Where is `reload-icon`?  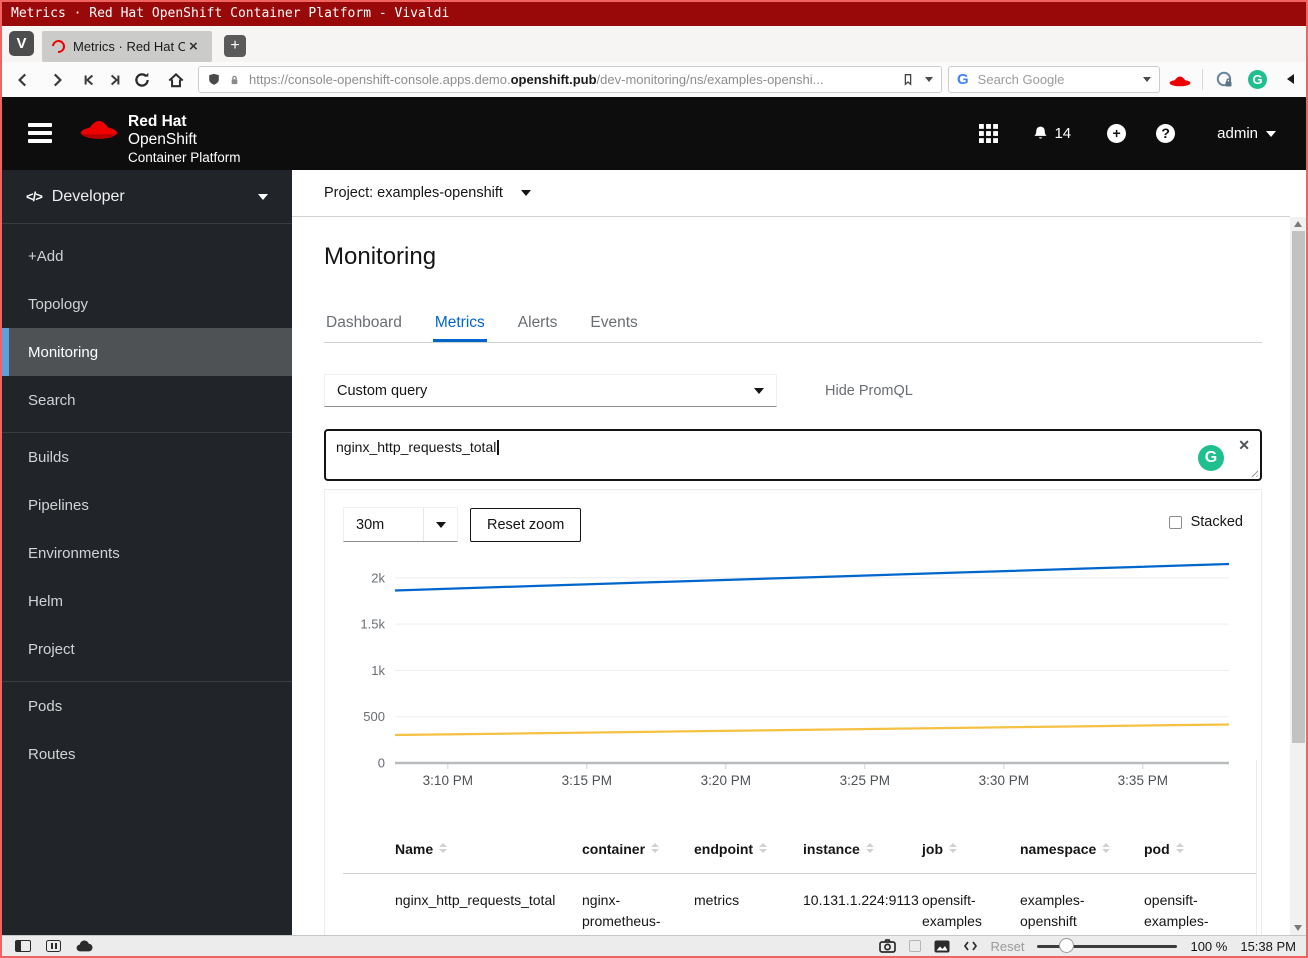
reload-icon is located at coordinates (142, 80).